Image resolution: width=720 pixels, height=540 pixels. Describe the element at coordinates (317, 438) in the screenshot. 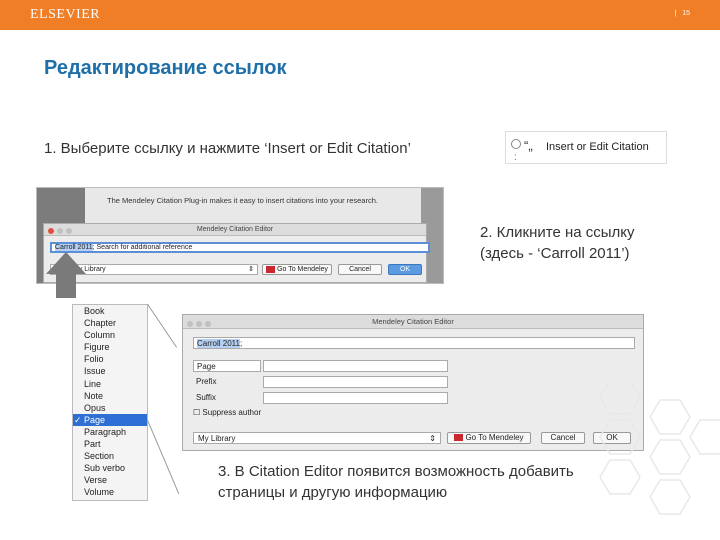

I see `library-select: My Library ⇕` at that location.